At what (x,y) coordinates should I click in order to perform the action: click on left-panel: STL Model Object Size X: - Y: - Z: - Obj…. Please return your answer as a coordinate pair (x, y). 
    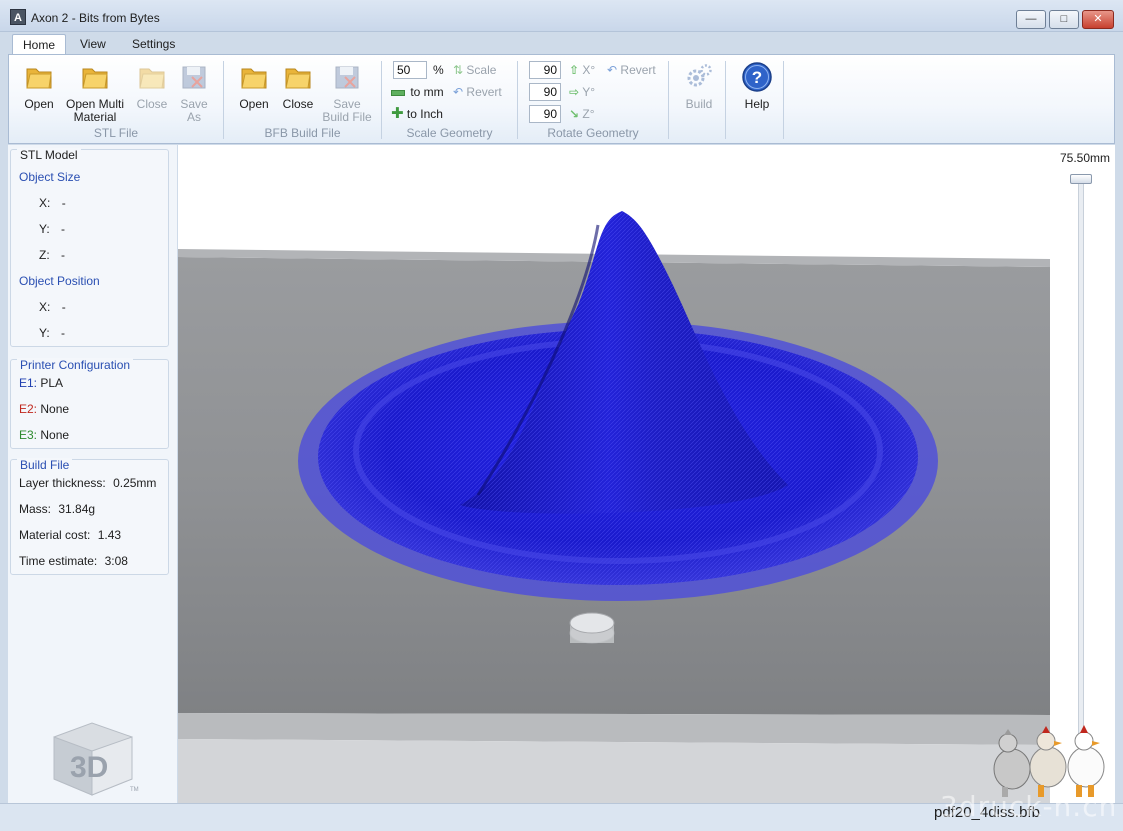
    Looking at the image, I should click on (92, 474).